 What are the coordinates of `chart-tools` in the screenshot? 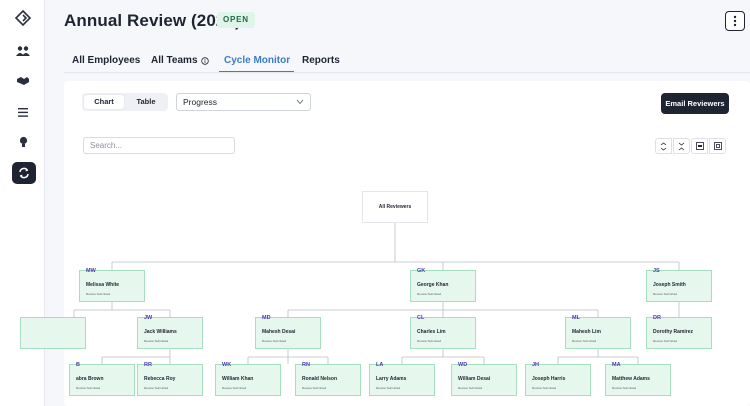 It's located at (691, 146).